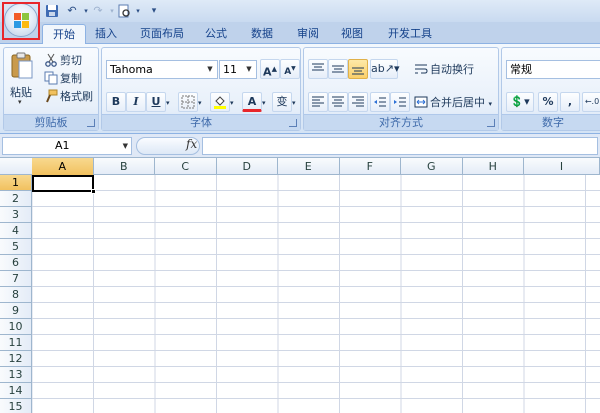  I want to click on row-header-5: 5, so click(16, 247).